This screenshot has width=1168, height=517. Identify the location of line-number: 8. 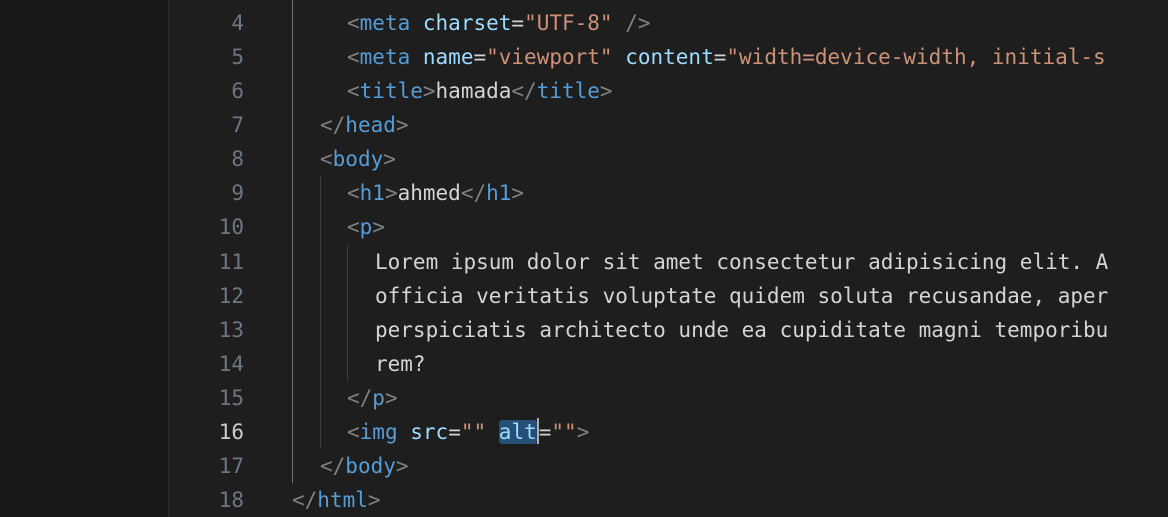
(237, 159).